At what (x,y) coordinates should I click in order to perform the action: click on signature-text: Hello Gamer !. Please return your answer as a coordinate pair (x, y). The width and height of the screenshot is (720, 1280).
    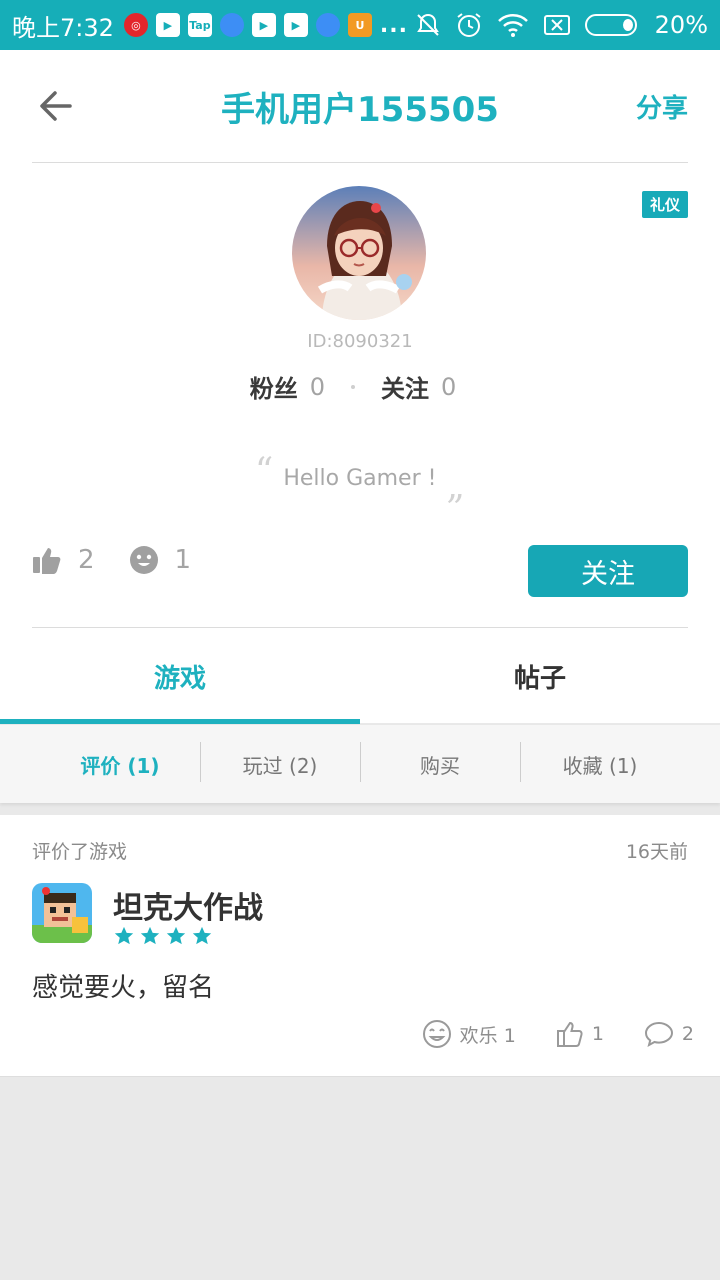
    Looking at the image, I should click on (360, 478).